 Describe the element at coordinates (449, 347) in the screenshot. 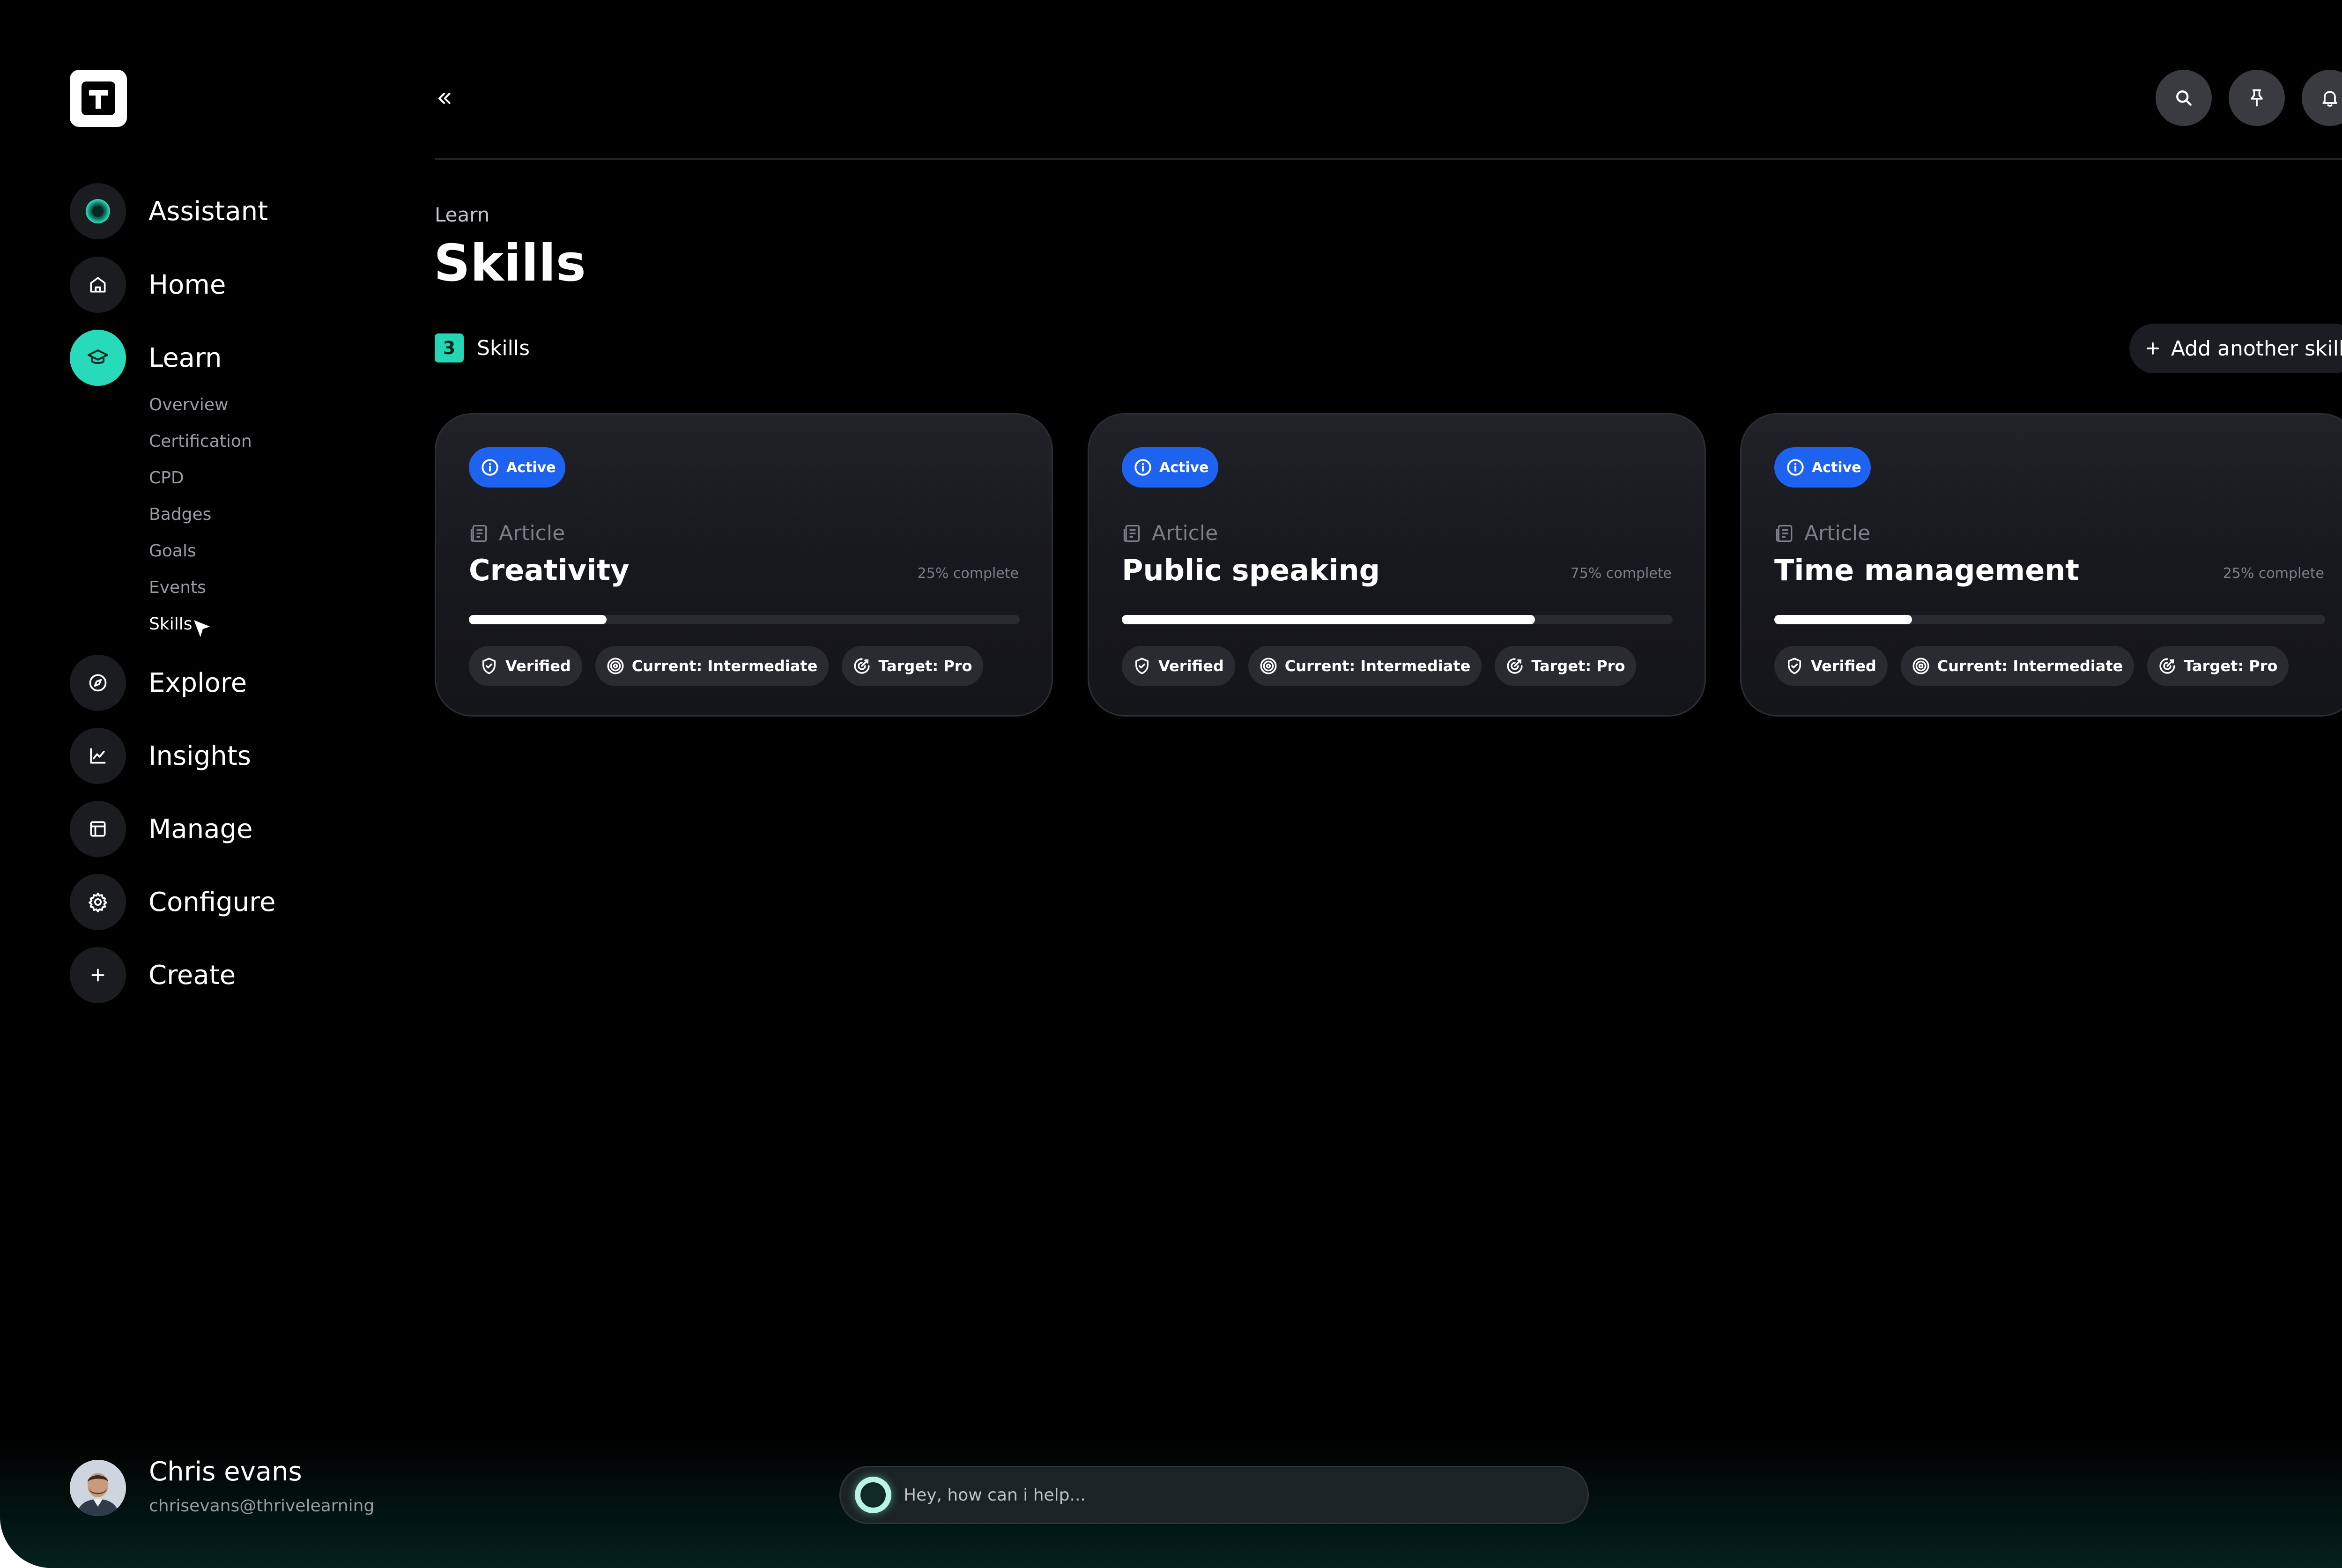

I see `count-badge: 3` at that location.